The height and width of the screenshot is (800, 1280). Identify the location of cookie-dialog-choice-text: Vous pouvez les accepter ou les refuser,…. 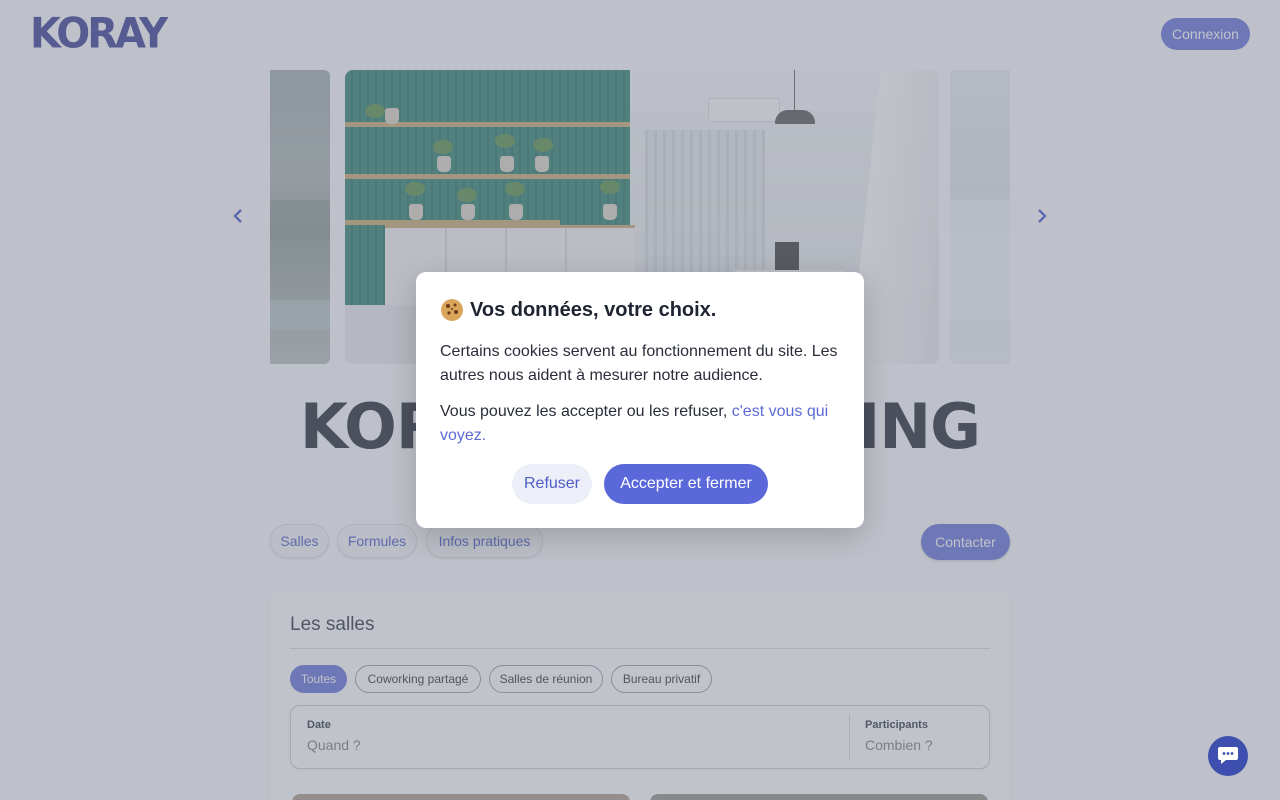
(645, 424).